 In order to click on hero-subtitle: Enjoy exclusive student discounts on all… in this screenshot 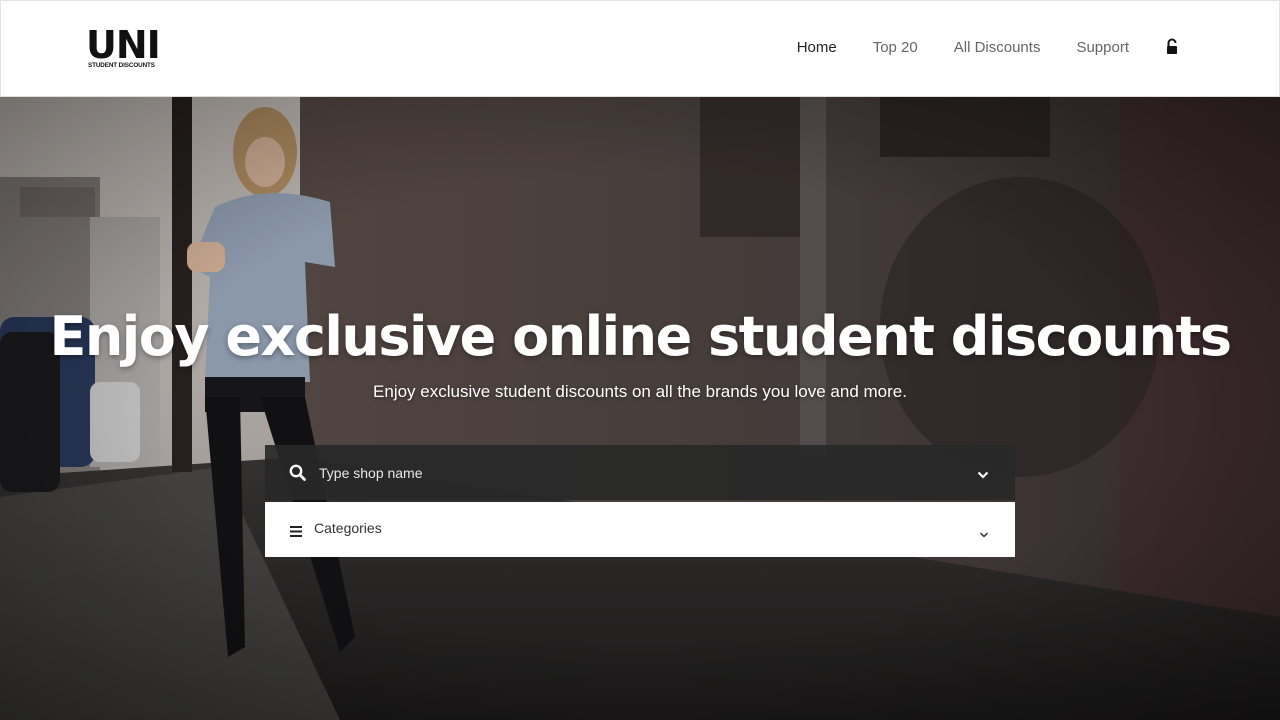, I will do `click(640, 391)`.